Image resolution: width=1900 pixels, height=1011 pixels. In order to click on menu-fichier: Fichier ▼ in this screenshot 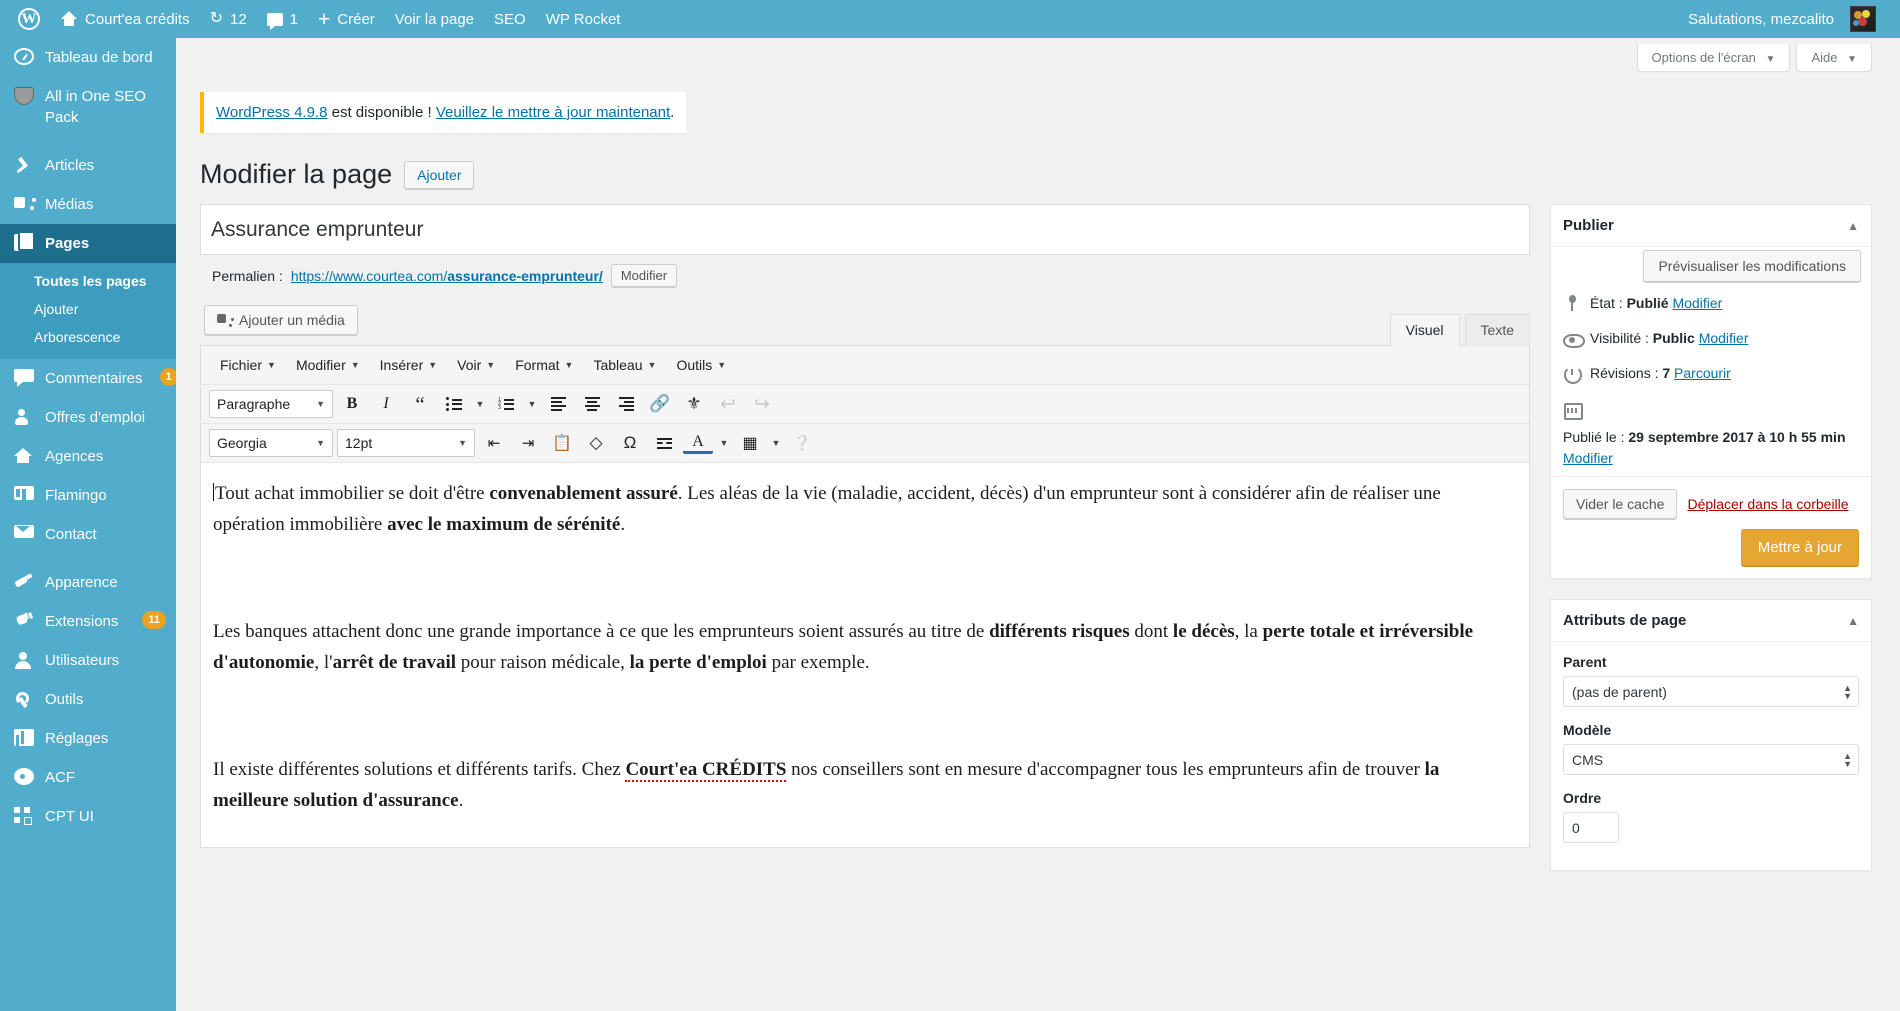, I will do `click(248, 365)`.